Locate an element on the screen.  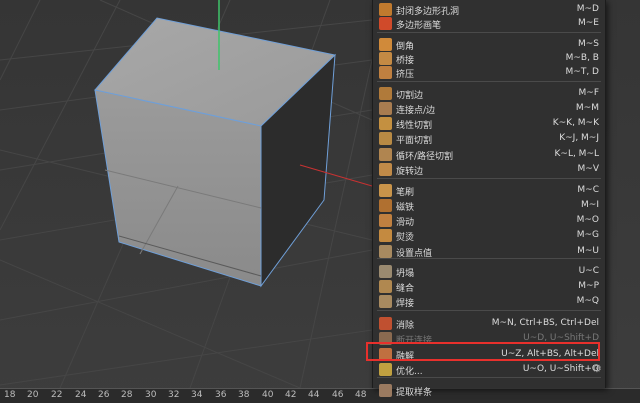
brush-icon is located at coordinates (385, 190).